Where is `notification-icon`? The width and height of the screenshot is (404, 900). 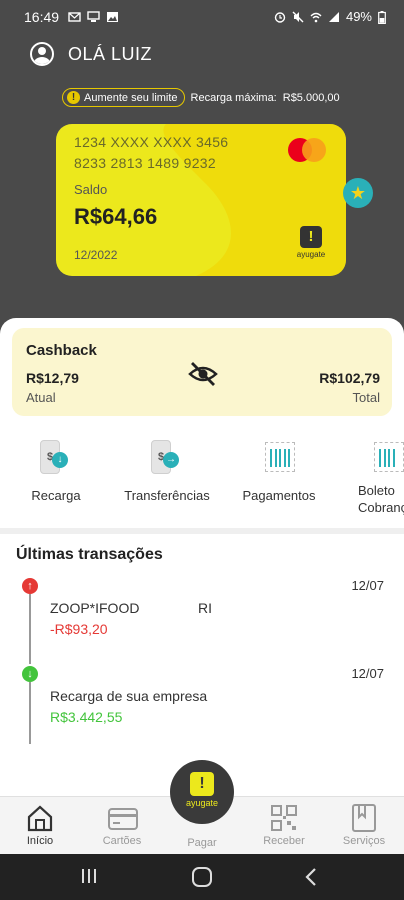
notification-icon is located at coordinates (74, 16).